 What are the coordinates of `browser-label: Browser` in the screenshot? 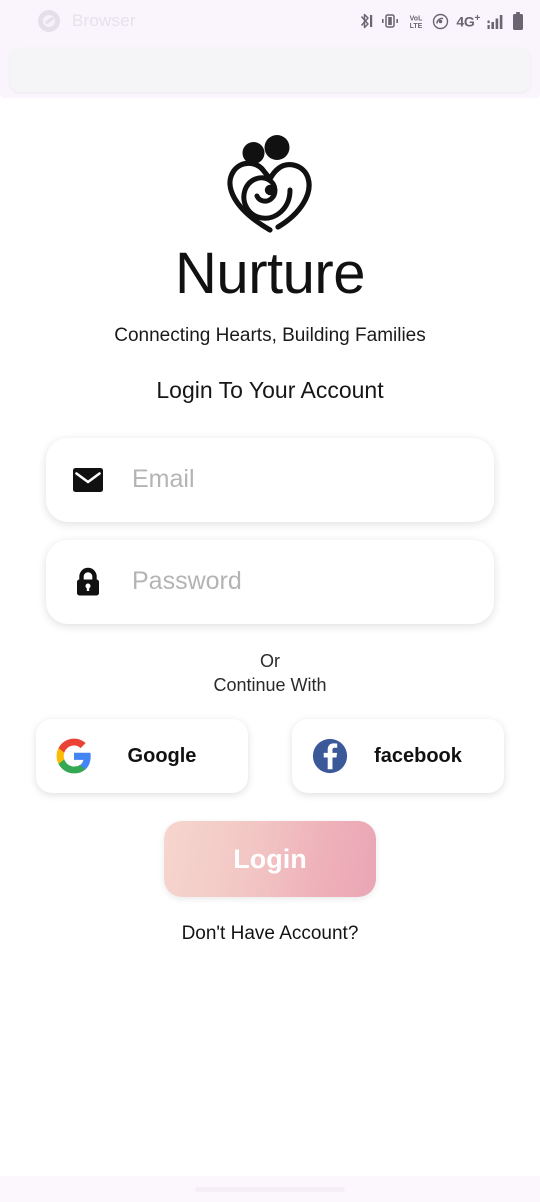 It's located at (104, 20).